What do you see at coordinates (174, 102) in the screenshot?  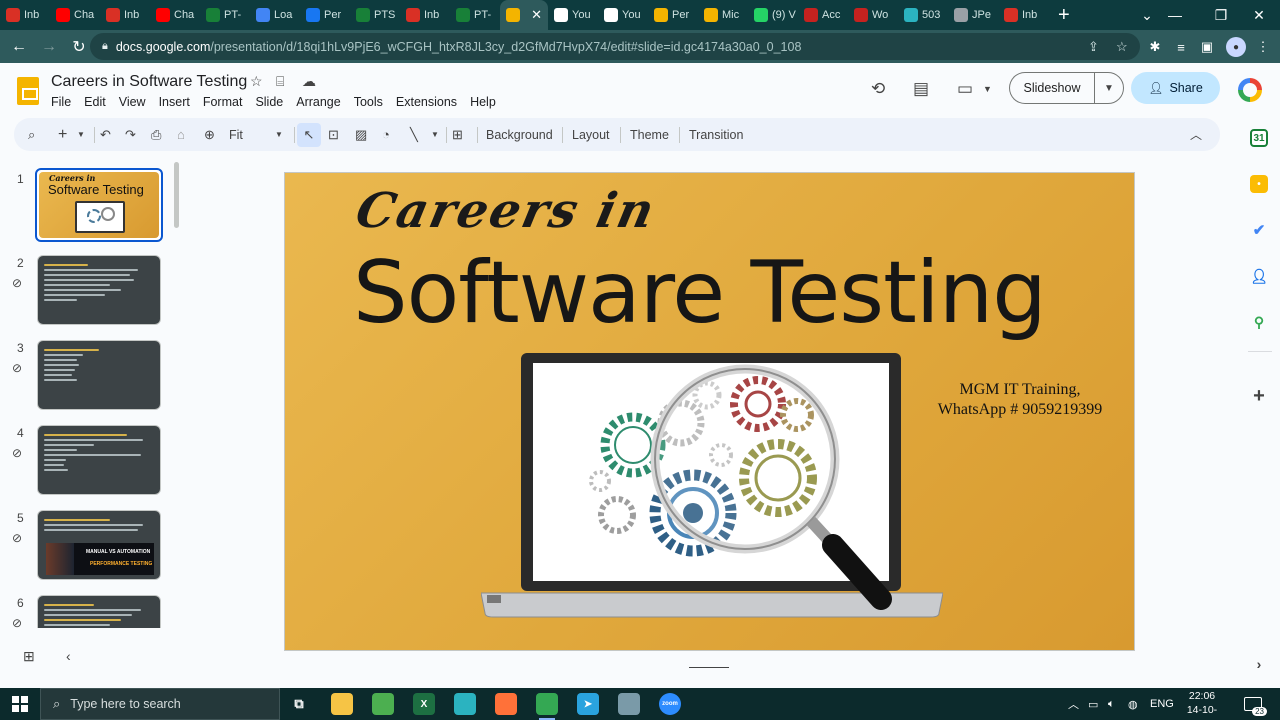 I see `menu-insert: Insert` at bounding box center [174, 102].